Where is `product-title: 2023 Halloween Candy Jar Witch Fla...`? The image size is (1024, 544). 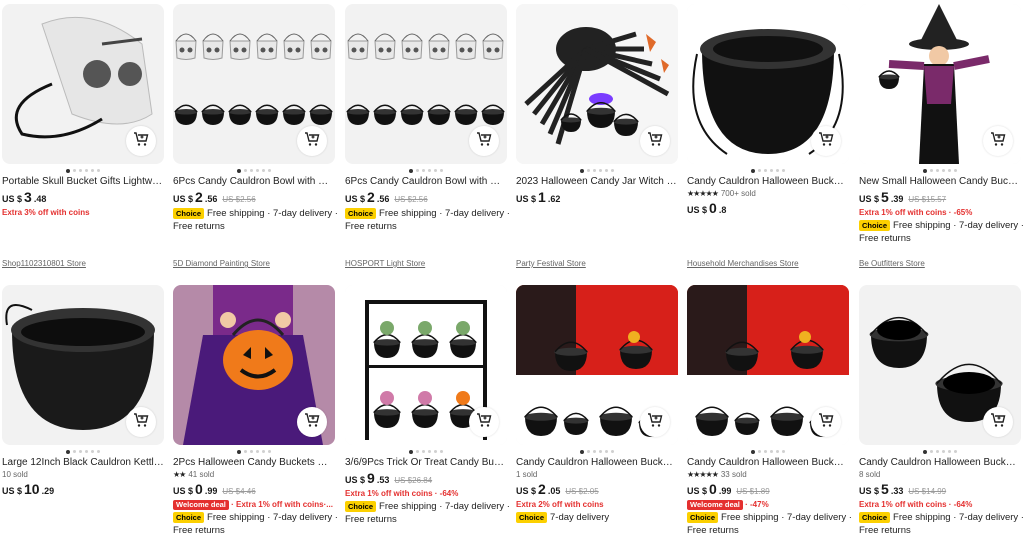
product-title: 2023 Halloween Candy Jar Witch Fla... is located at coordinates (597, 181).